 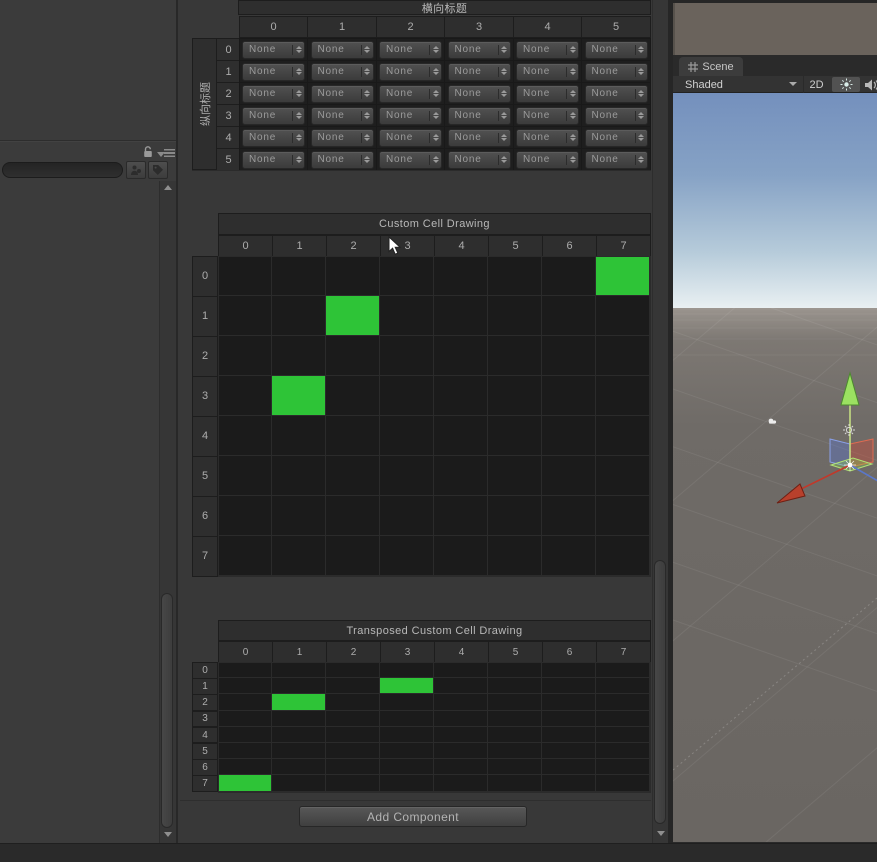 What do you see at coordinates (205, 516) in the screenshot?
I see `row-header: 6` at bounding box center [205, 516].